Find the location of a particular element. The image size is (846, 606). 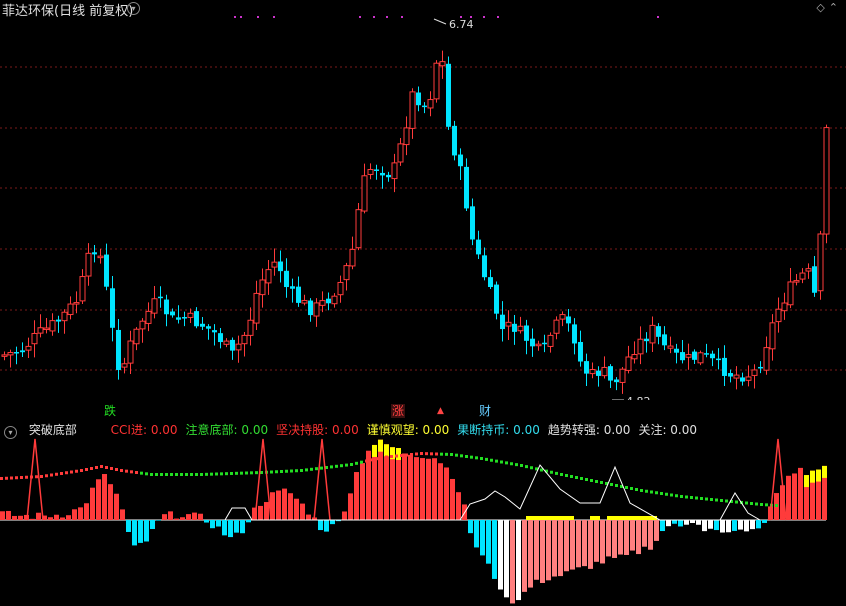

chart-title: 菲达环保(日线 前复权) is located at coordinates (67, 9).